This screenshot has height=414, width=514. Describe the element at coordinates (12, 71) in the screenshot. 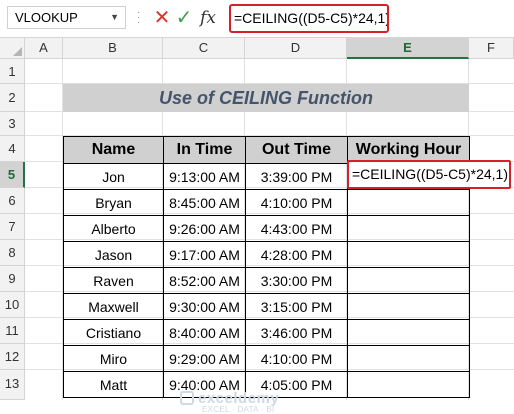

I see `row-header-1: 1` at that location.